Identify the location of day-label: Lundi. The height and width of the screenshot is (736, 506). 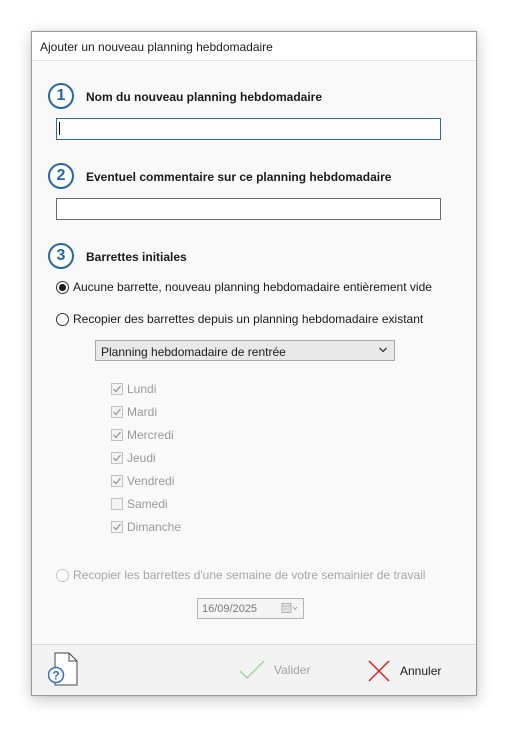
(142, 389).